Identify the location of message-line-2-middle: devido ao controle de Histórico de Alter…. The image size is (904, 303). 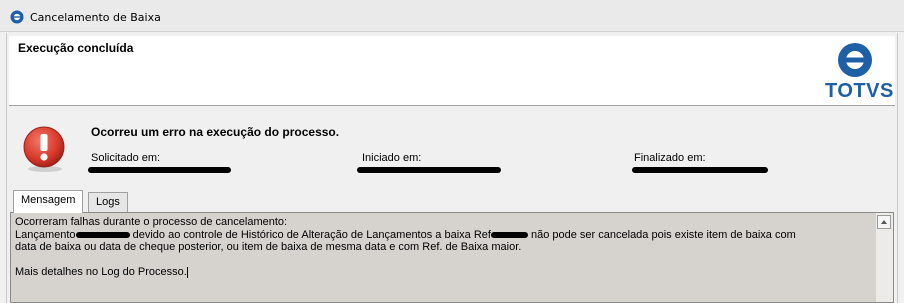
(310, 234).